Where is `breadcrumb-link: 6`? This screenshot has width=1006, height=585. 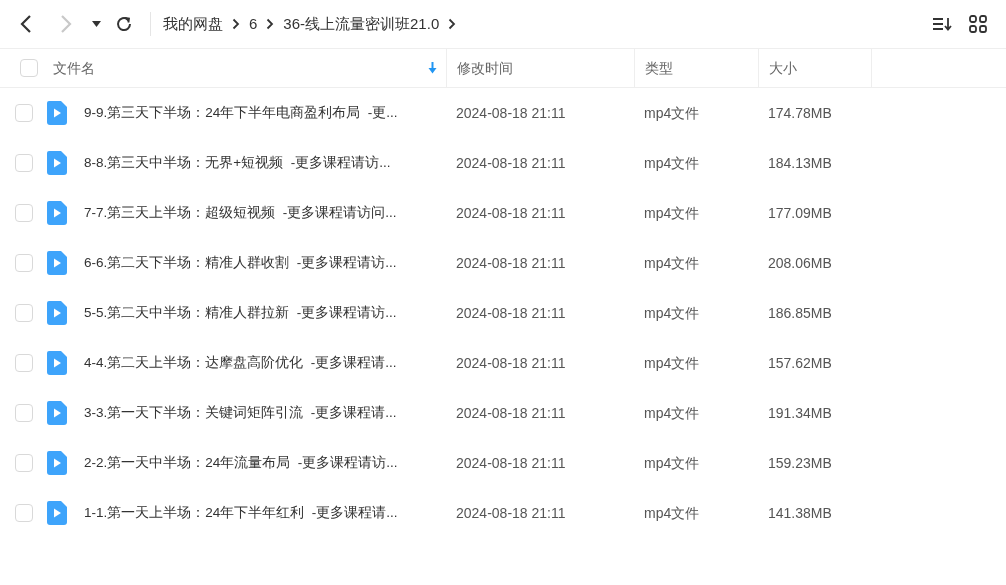 breadcrumb-link: 6 is located at coordinates (253, 24).